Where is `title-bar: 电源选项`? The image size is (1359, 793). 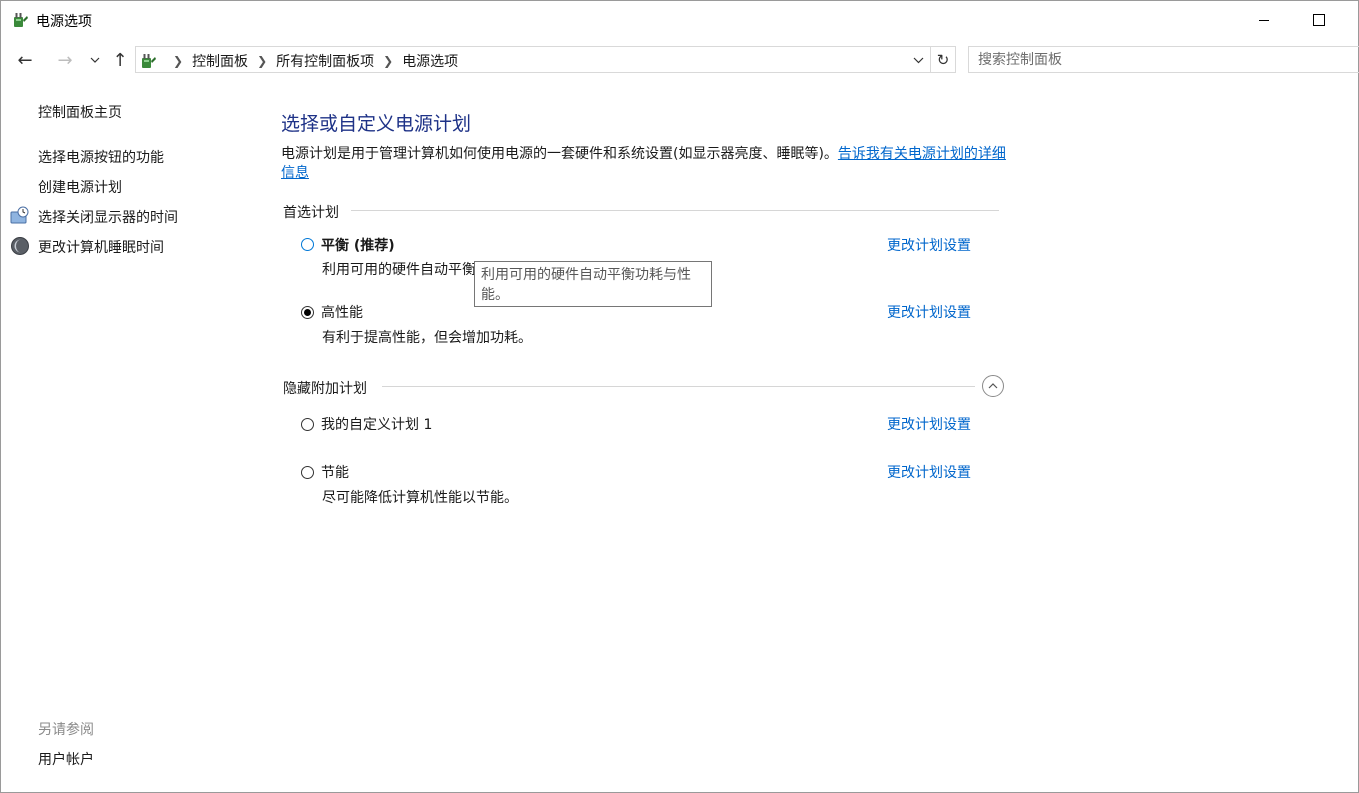 title-bar: 电源选项 is located at coordinates (679, 20).